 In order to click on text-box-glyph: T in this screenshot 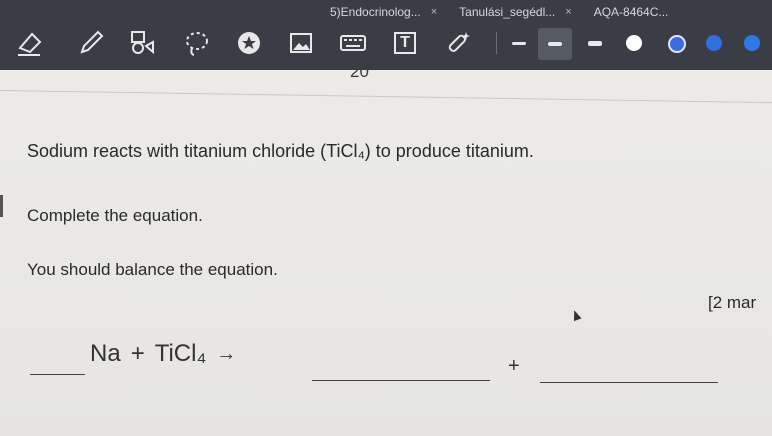, I will do `click(405, 43)`.